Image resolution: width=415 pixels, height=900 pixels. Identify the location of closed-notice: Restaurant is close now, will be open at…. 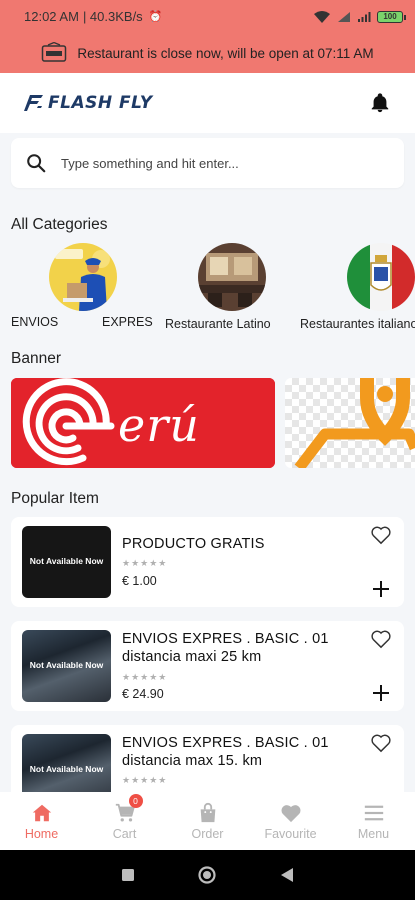
(207, 53).